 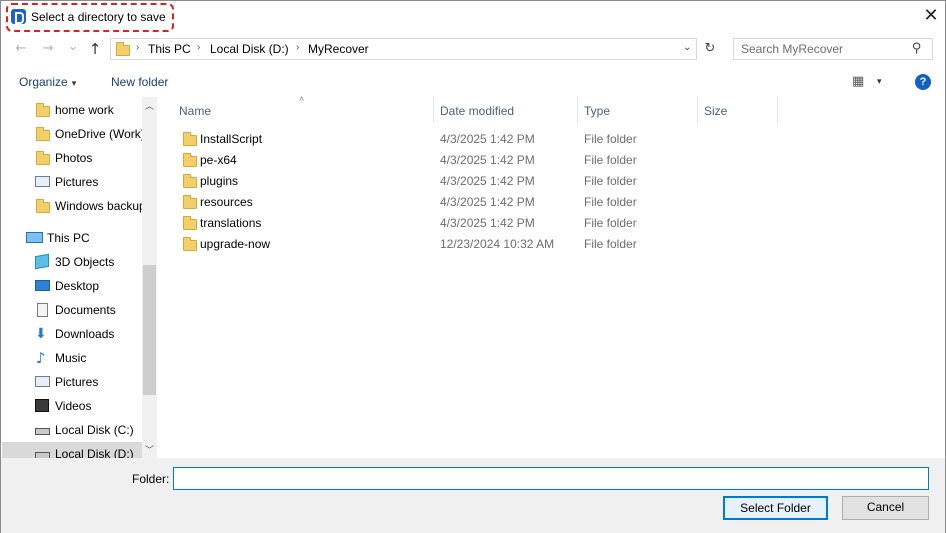 What do you see at coordinates (169, 49) in the screenshot?
I see `breadcrumb-this-pc: This PC` at bounding box center [169, 49].